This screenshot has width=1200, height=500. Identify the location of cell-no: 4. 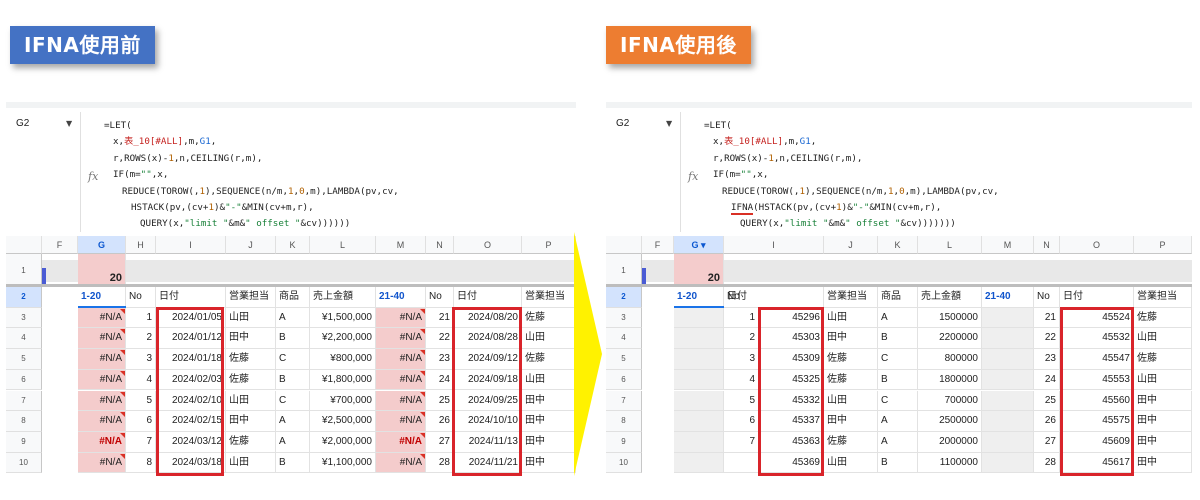
(141, 380).